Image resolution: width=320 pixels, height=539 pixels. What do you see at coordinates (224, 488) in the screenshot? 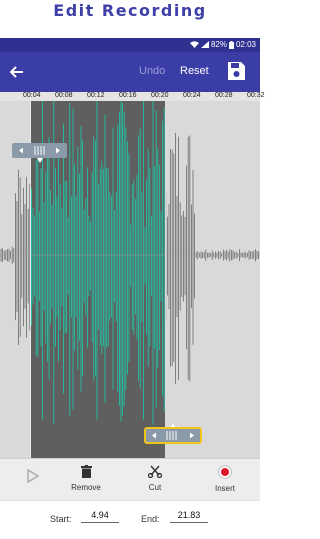
I see `insert-label: Insert` at bounding box center [224, 488].